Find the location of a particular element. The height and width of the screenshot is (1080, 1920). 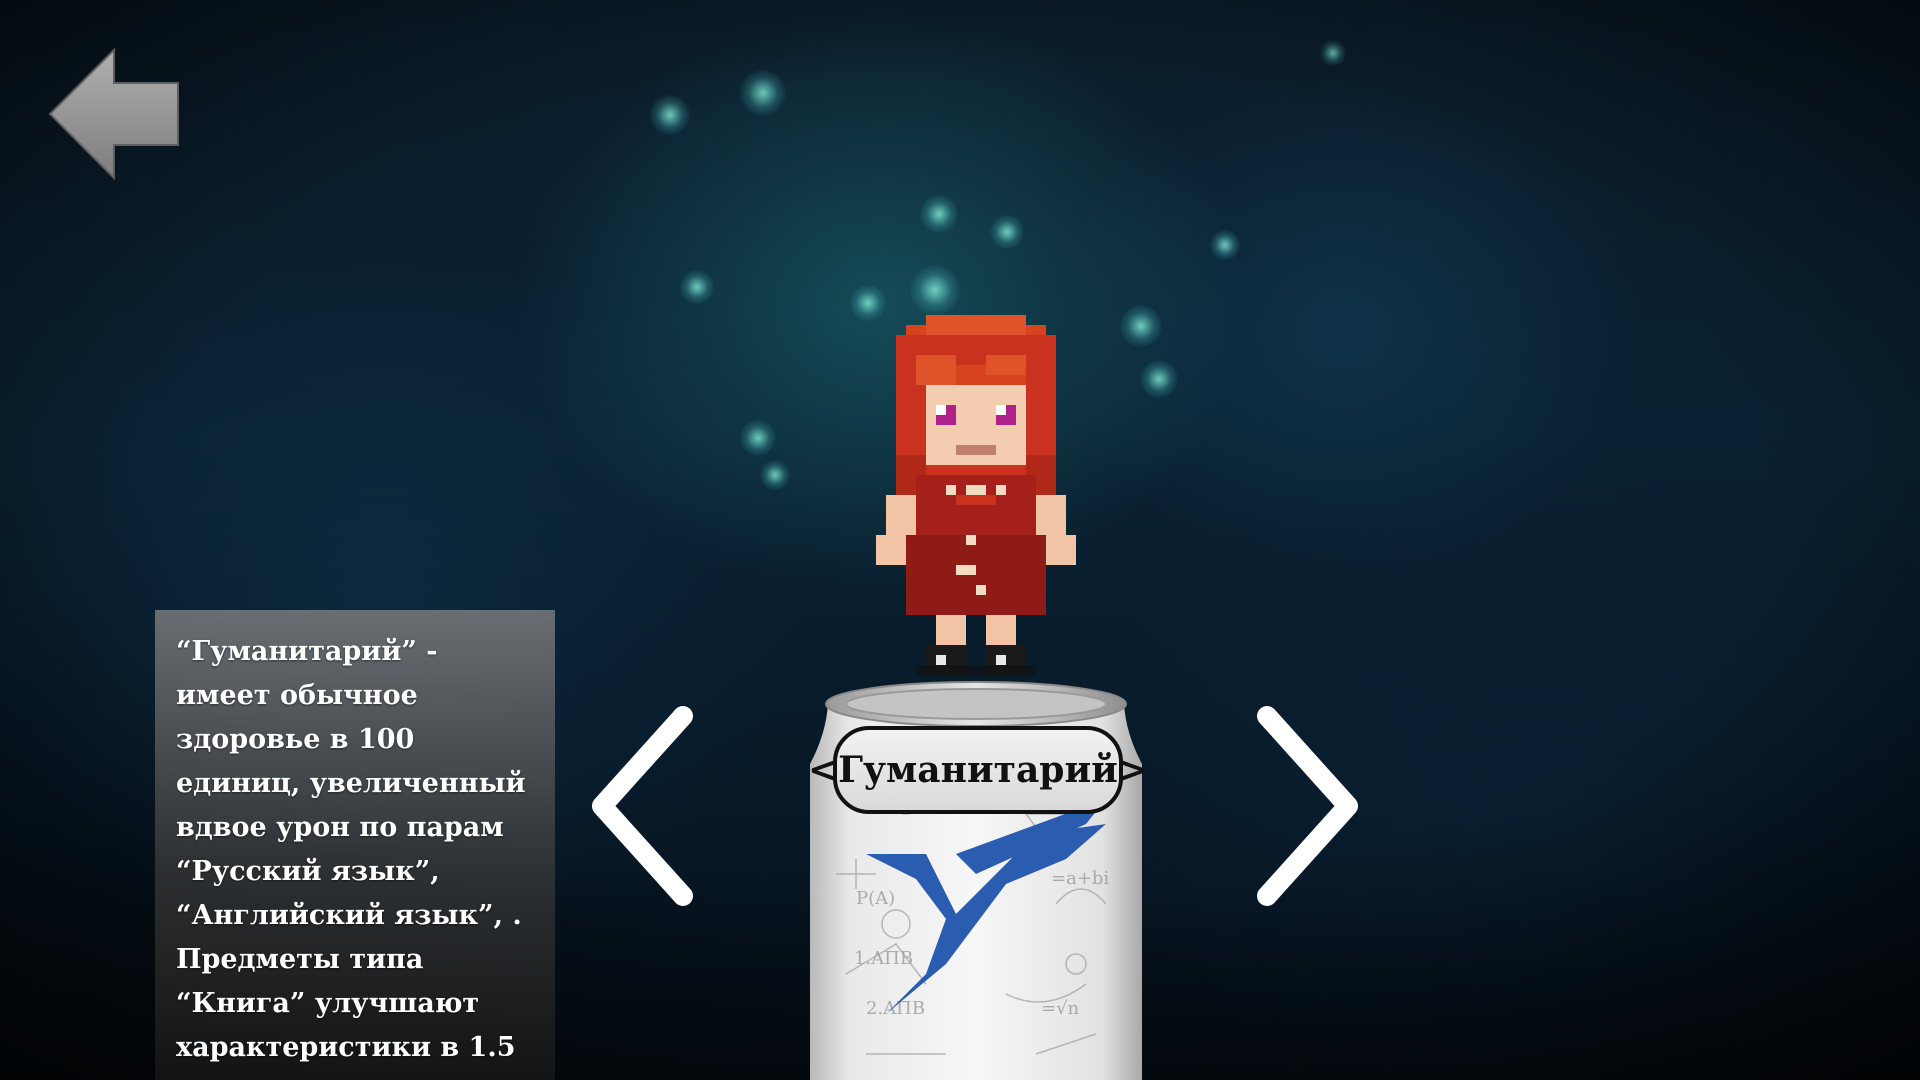

arrow-left-icon is located at coordinates (113, 114).